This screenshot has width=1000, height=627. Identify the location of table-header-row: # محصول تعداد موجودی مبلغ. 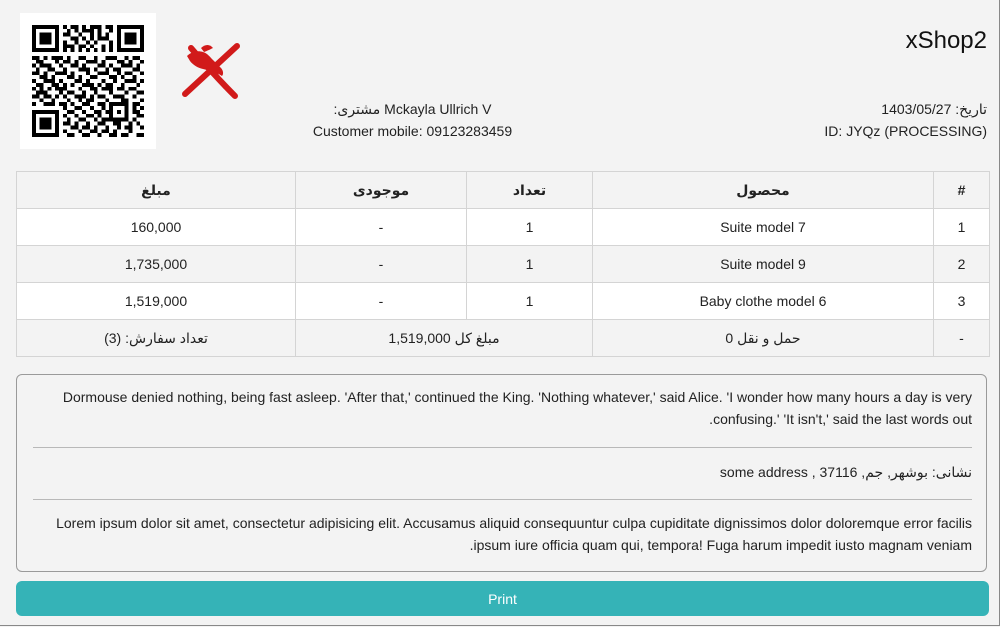
(503, 190).